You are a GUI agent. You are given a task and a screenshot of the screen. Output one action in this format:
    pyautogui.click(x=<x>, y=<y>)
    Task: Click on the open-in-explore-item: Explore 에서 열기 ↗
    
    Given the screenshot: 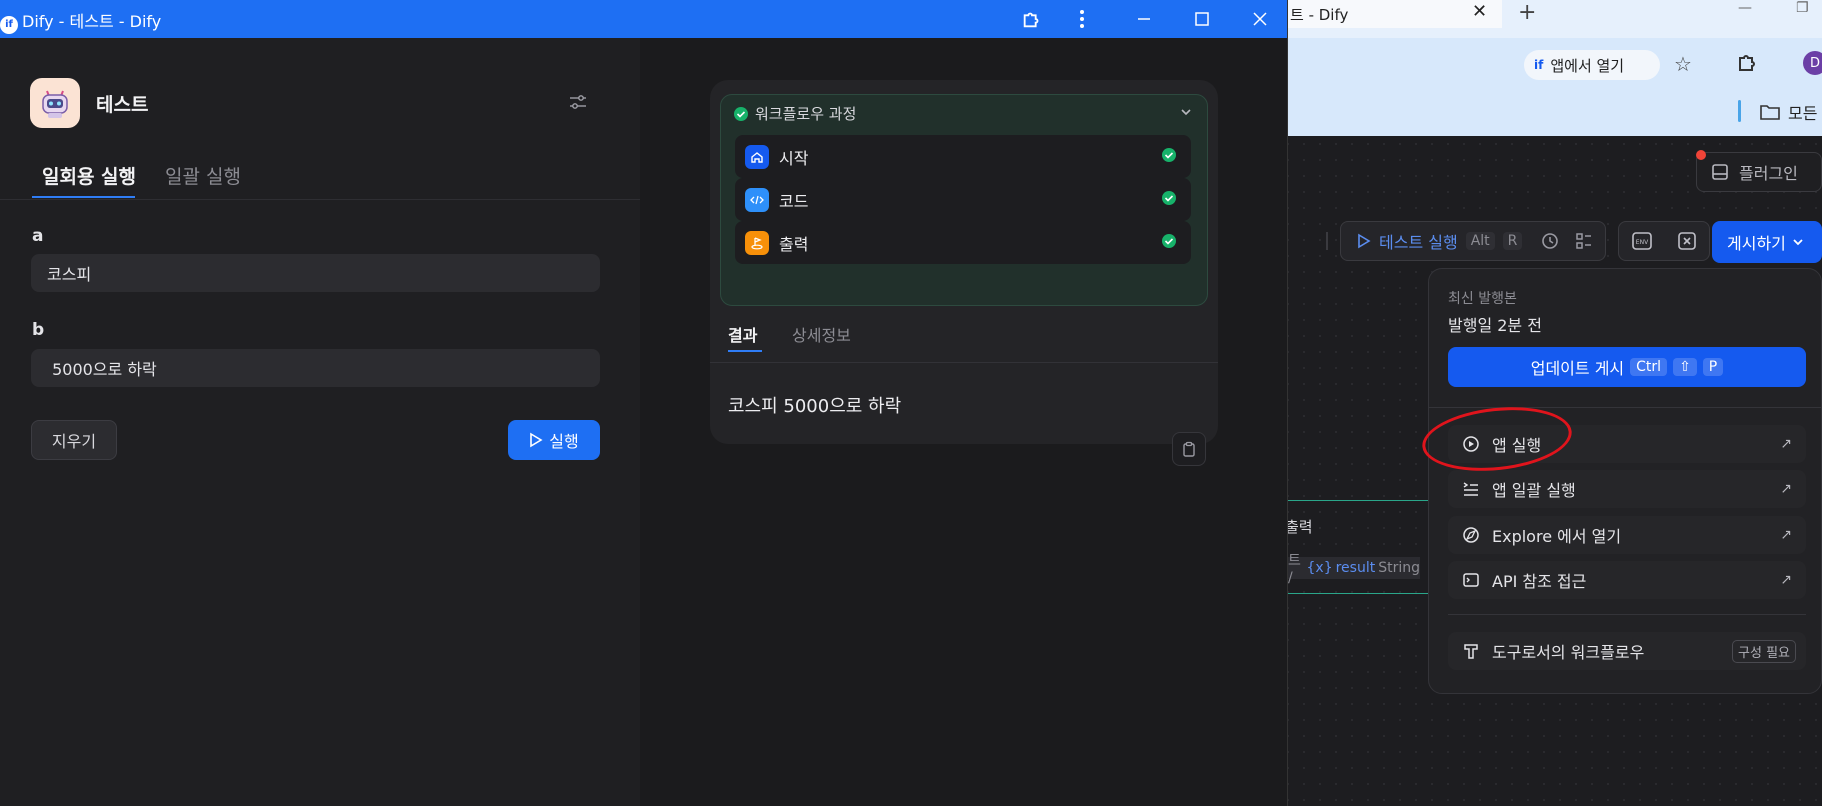 What is the action you would take?
    pyautogui.click(x=1627, y=535)
    